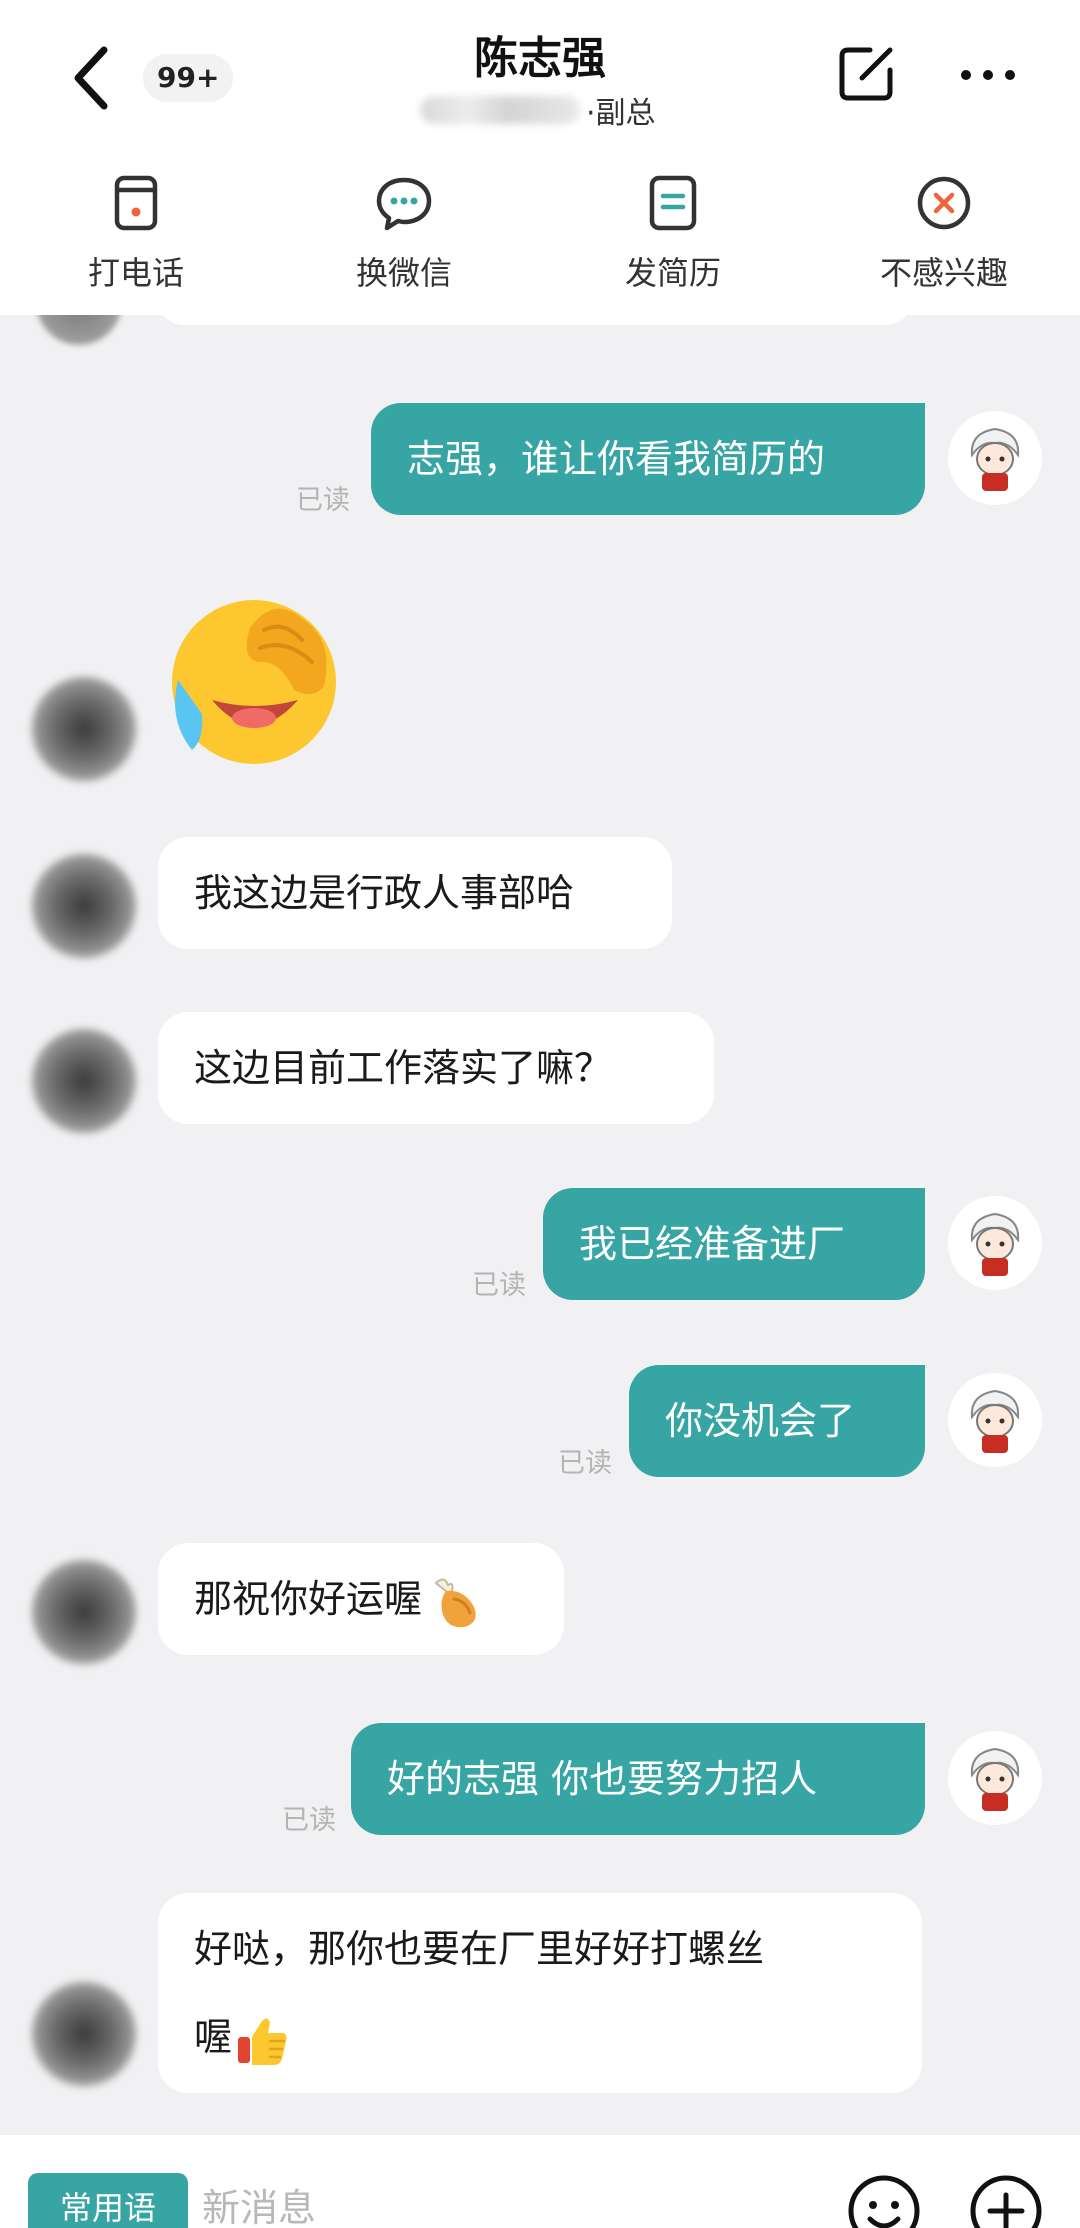  Describe the element at coordinates (734, 1244) in the screenshot. I see `message-bubble-sent: 我已经准备进厂` at that location.